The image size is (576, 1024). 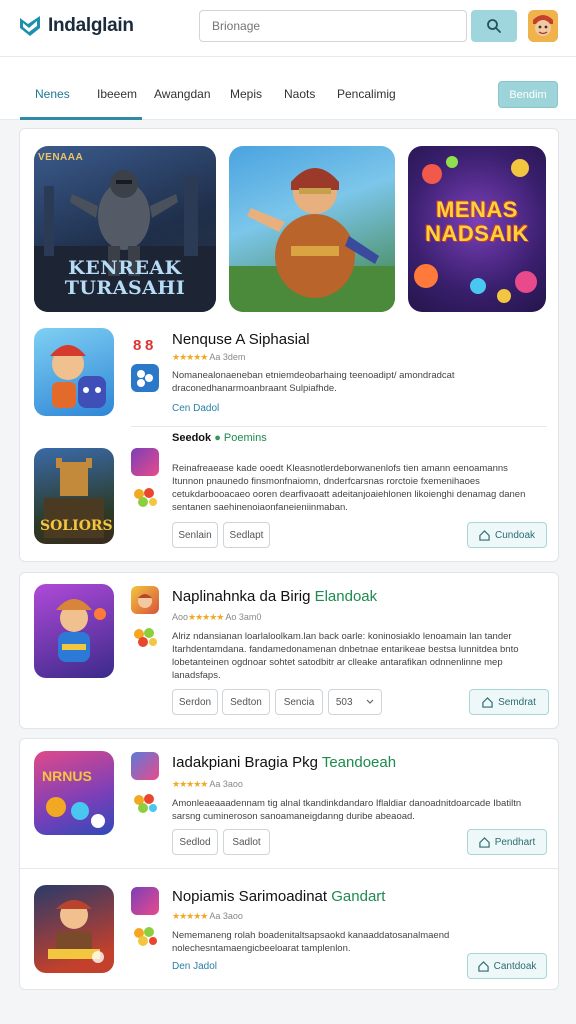 I want to click on download-button-1: Cundoak, so click(x=507, y=535).